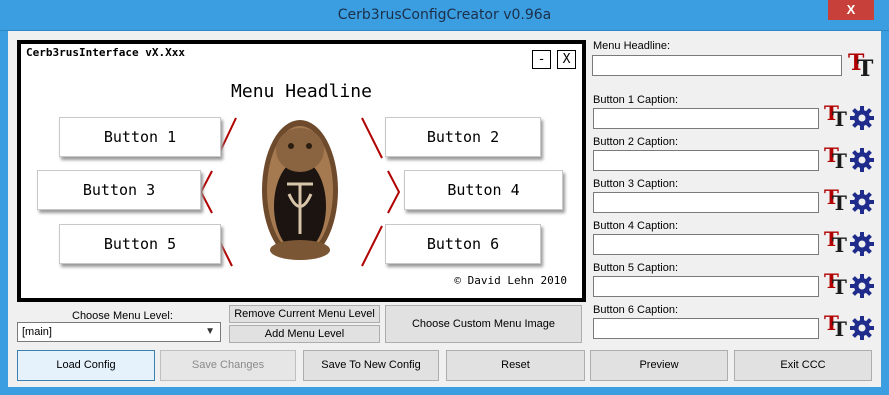  What do you see at coordinates (372, 246) in the screenshot?
I see `right-slash-bottom` at bounding box center [372, 246].